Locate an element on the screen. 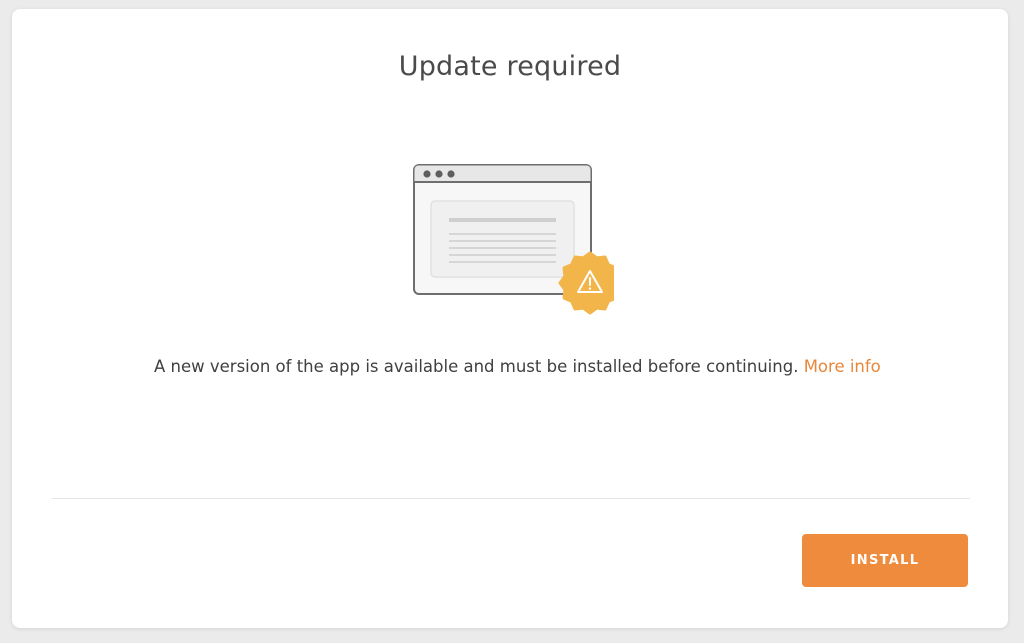 The image size is (1024, 643). more-info-link: More info is located at coordinates (842, 366).